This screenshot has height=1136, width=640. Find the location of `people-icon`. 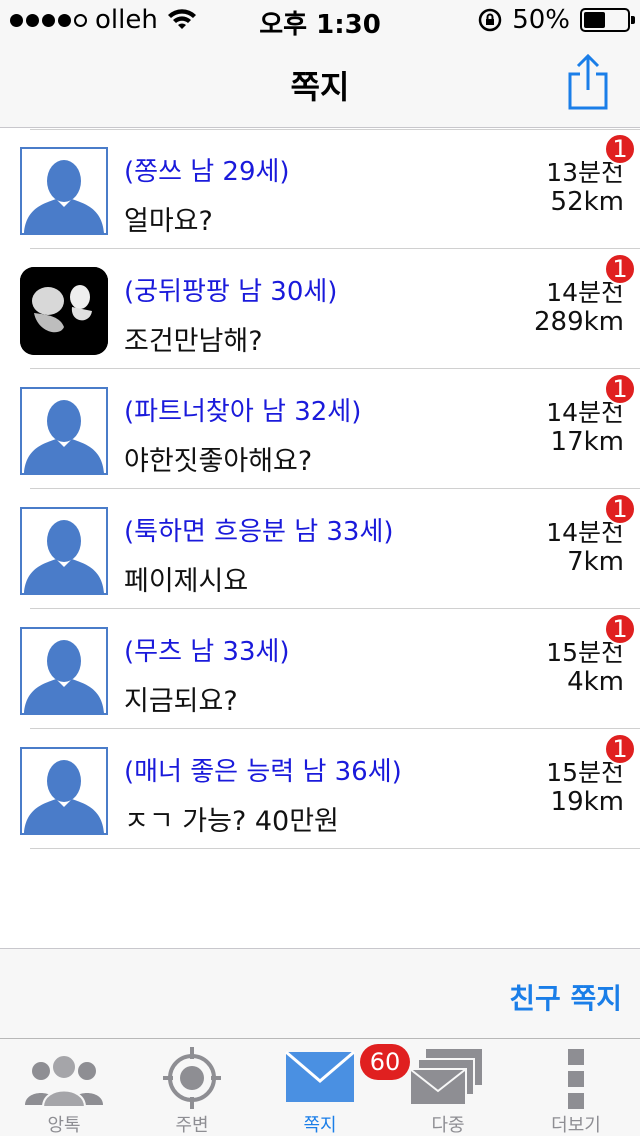

people-icon is located at coordinates (64, 1080).